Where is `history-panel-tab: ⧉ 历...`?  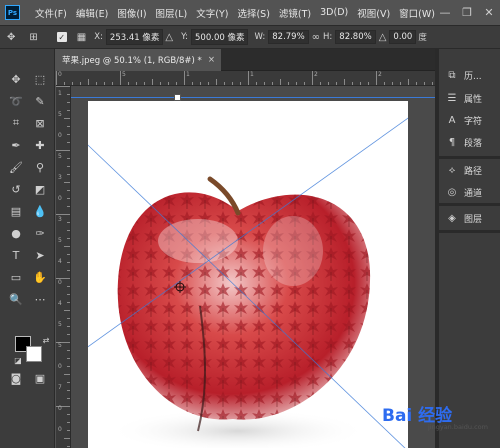
history-panel-tab: ⧉ 历... is located at coordinates (463, 75).